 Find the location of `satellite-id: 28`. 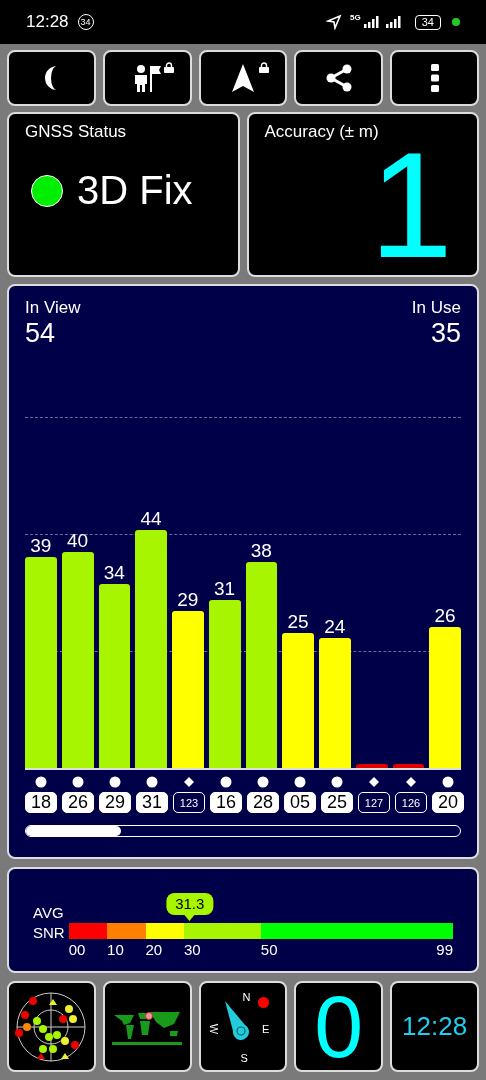

satellite-id: 28 is located at coordinates (263, 802).